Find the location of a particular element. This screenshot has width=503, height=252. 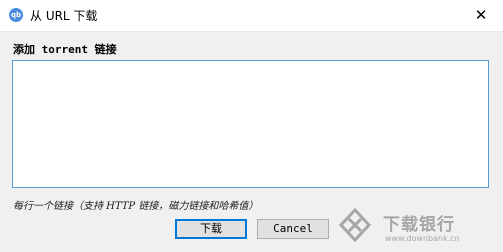

window-title: 从 URL 下载 is located at coordinates (64, 16).